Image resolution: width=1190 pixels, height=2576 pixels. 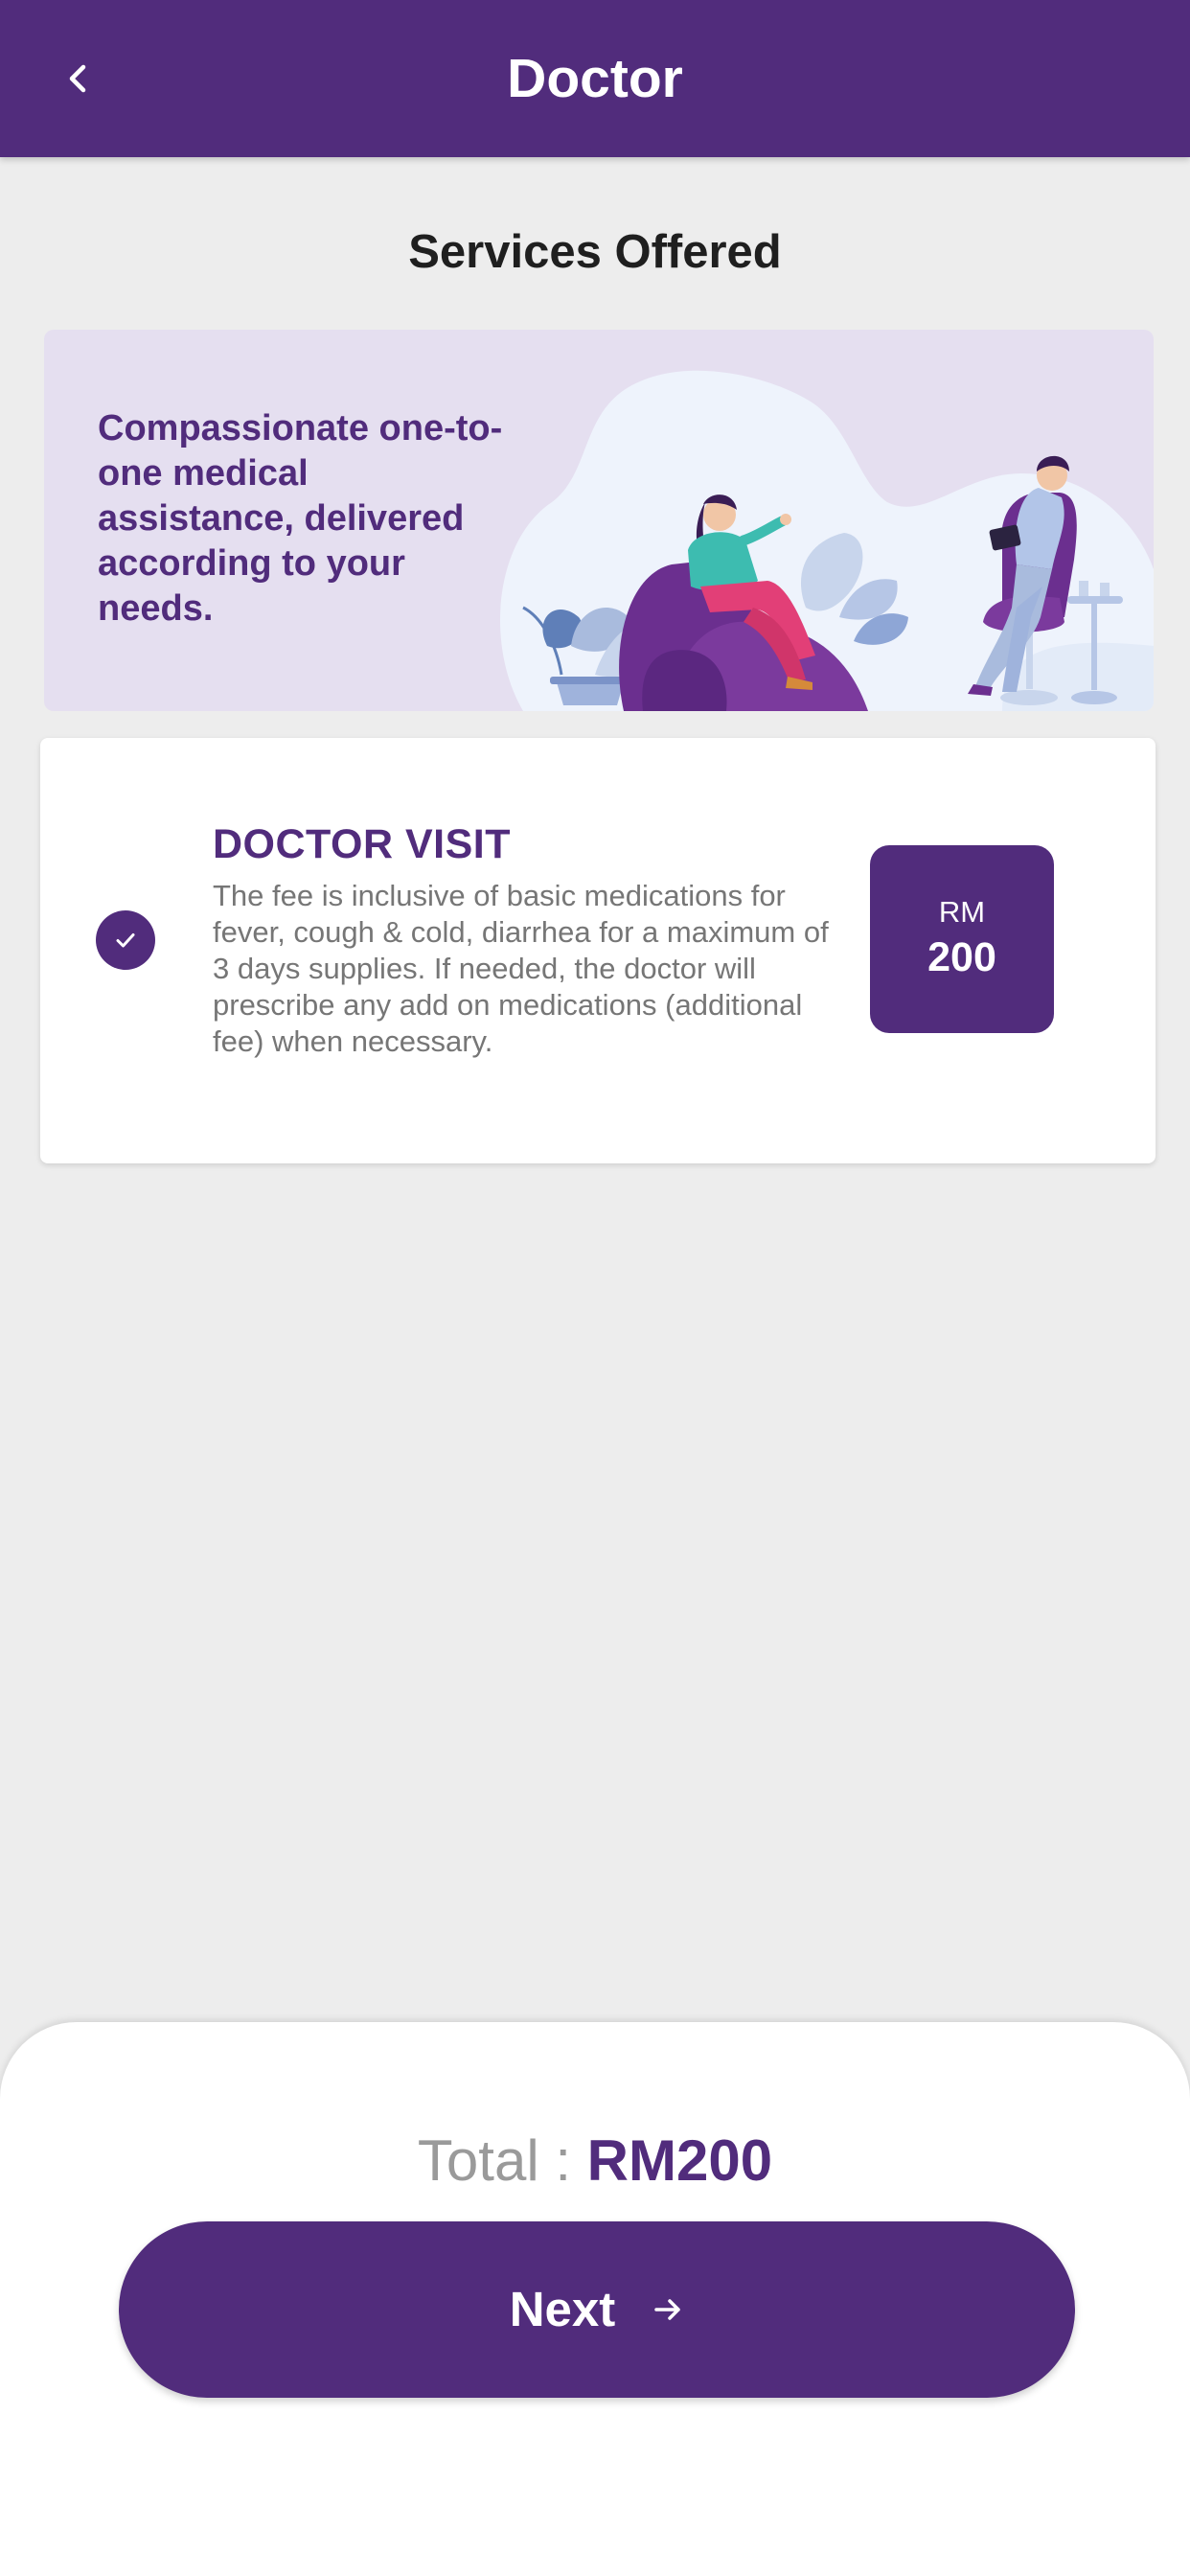 I want to click on service-title: DOCTOR VISIT, so click(x=363, y=844).